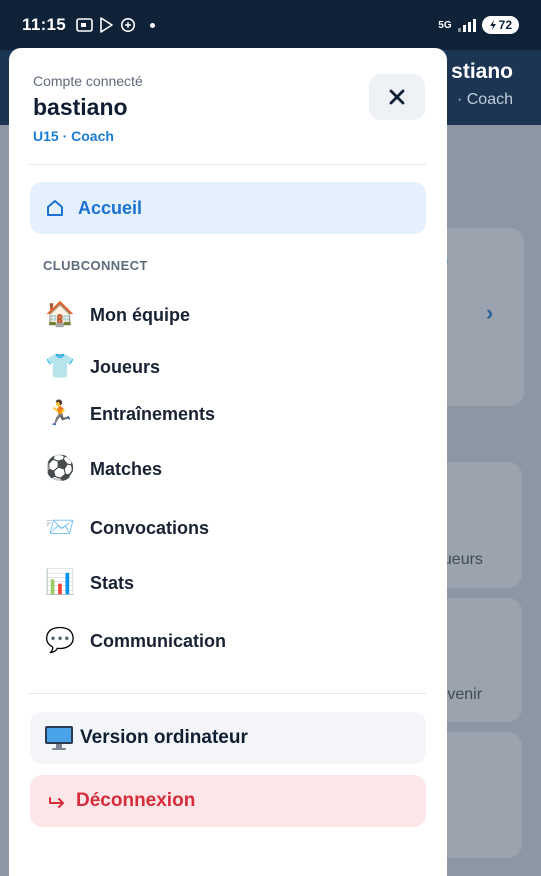 This screenshot has height=876, width=541. Describe the element at coordinates (60, 314) in the screenshot. I see `house-icon: 🏠` at that location.